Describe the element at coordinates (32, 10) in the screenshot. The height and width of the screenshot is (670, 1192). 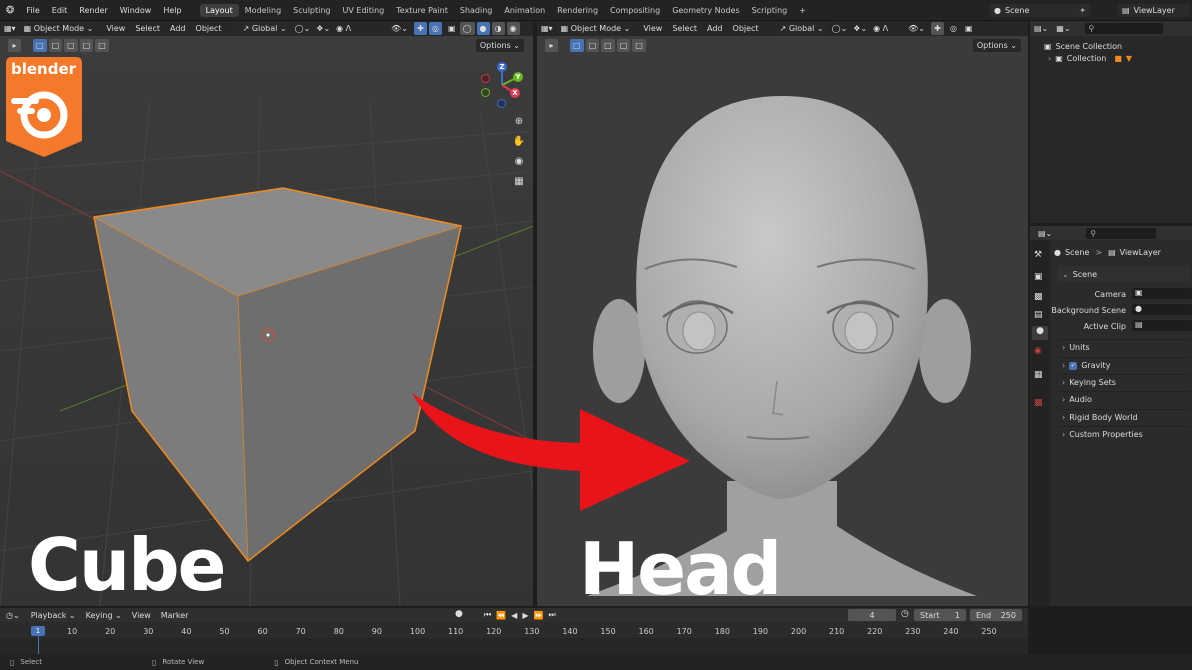
I see `menu-file: File` at that location.